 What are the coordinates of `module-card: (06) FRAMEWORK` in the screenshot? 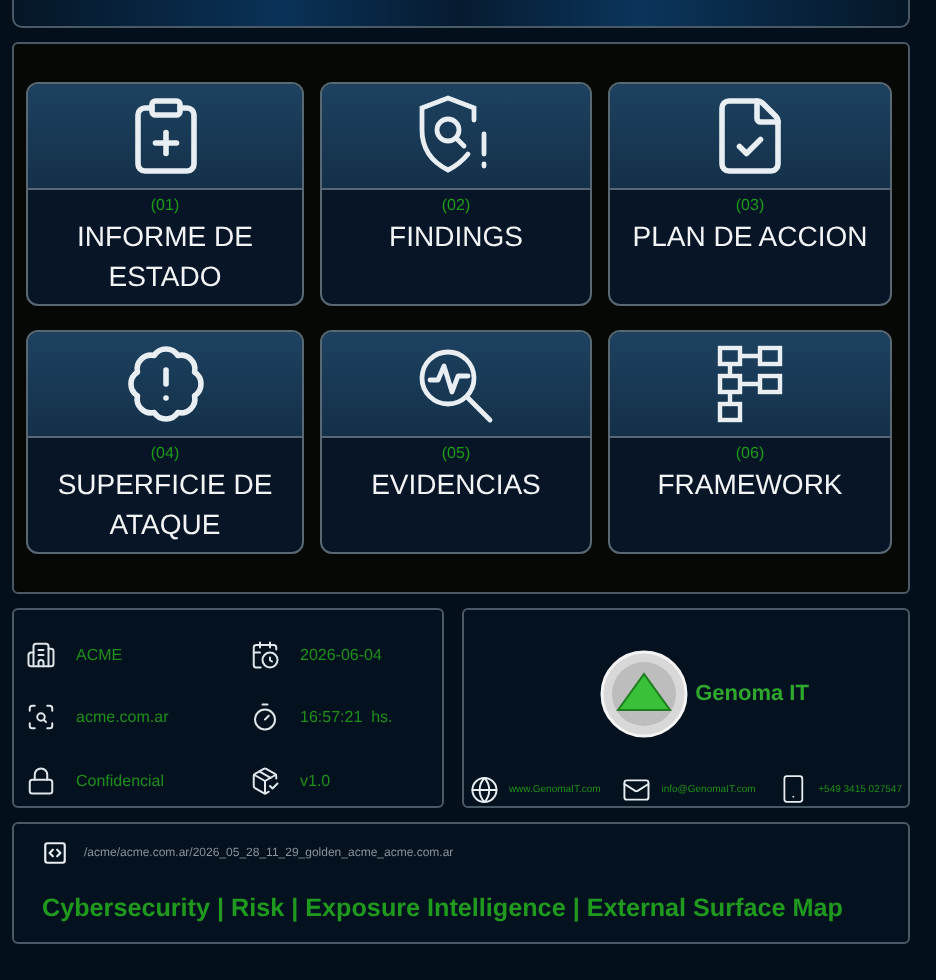 It's located at (750, 442).